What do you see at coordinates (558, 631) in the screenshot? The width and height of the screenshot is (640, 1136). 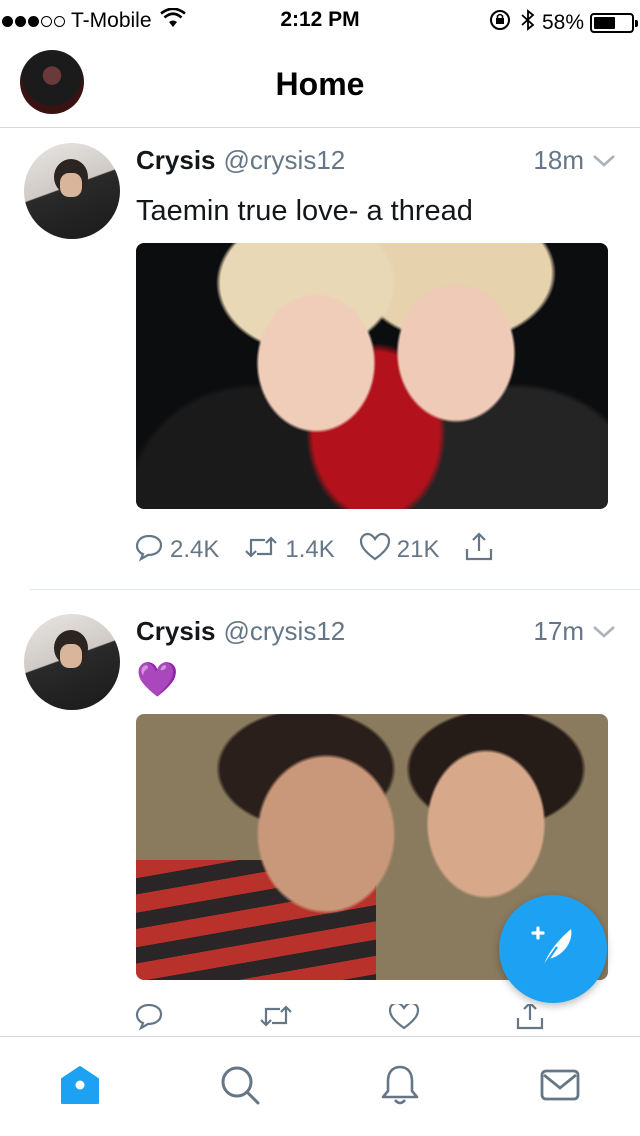 I see `timestamp: 17m` at bounding box center [558, 631].